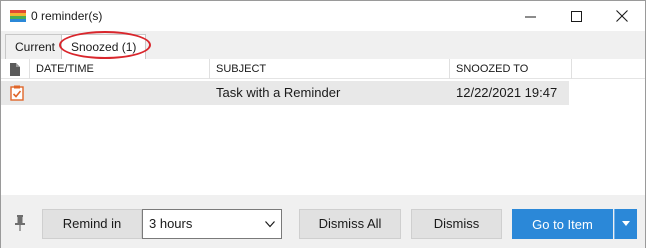 This screenshot has width=646, height=248. Describe the element at coordinates (270, 224) in the screenshot. I see `chevron-down-icon` at that location.